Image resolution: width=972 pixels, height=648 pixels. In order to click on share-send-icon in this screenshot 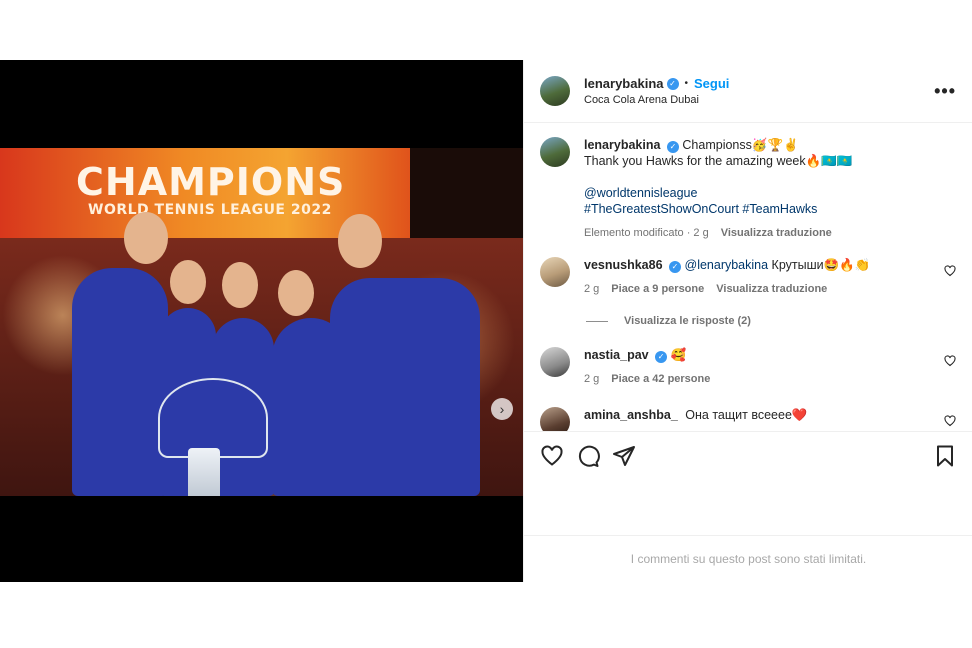, I will do `click(624, 456)`.